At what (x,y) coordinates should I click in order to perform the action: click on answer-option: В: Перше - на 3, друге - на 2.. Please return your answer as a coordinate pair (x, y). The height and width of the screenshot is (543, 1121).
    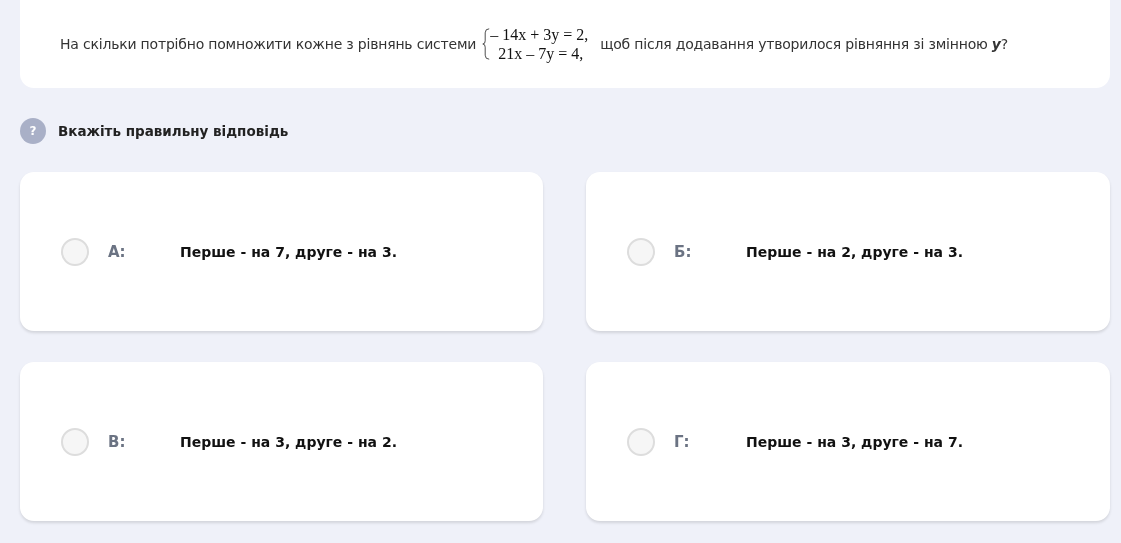
    Looking at the image, I should click on (281, 441).